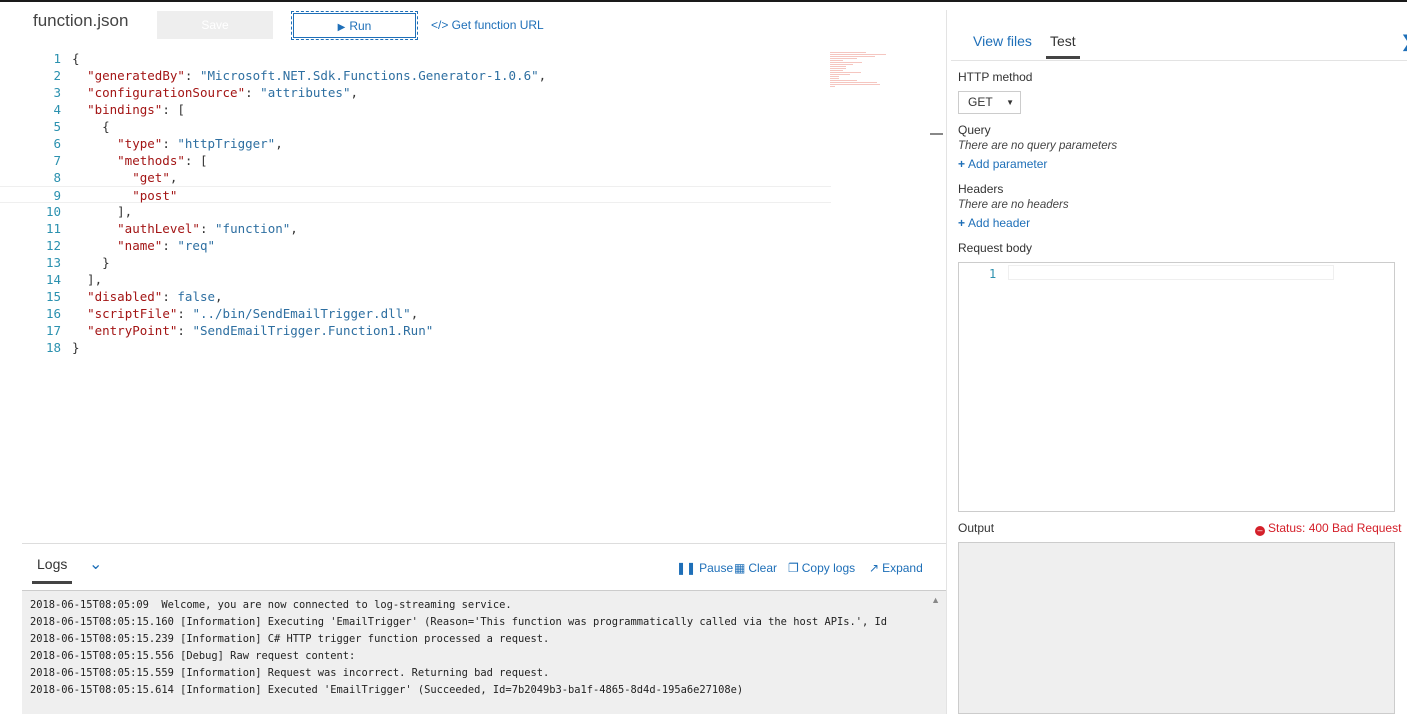  What do you see at coordinates (415, 347) in the screenshot?
I see `code-line: 18}` at bounding box center [415, 347].